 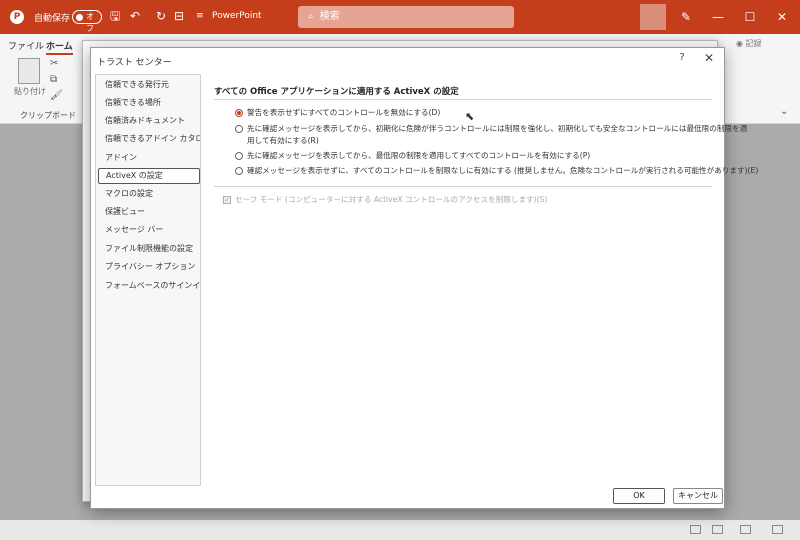 What do you see at coordinates (115, 16) in the screenshot?
I see `save-icon: 🖫` at bounding box center [115, 16].